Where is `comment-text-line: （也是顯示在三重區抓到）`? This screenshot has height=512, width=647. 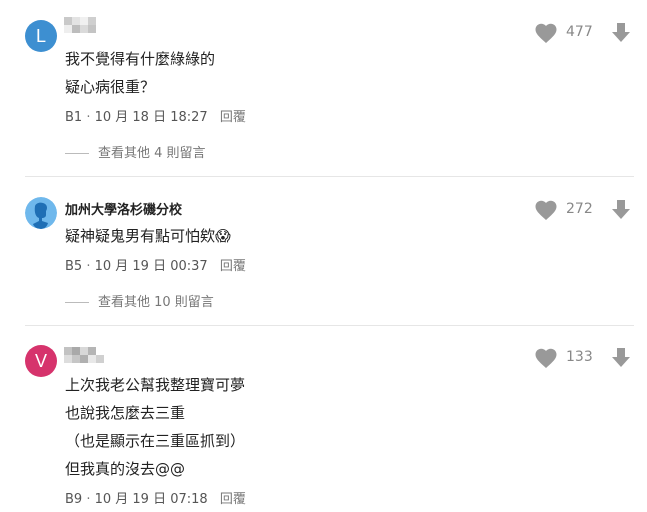
comment-text-line: （也是顯示在三重區抓到） is located at coordinates (155, 441).